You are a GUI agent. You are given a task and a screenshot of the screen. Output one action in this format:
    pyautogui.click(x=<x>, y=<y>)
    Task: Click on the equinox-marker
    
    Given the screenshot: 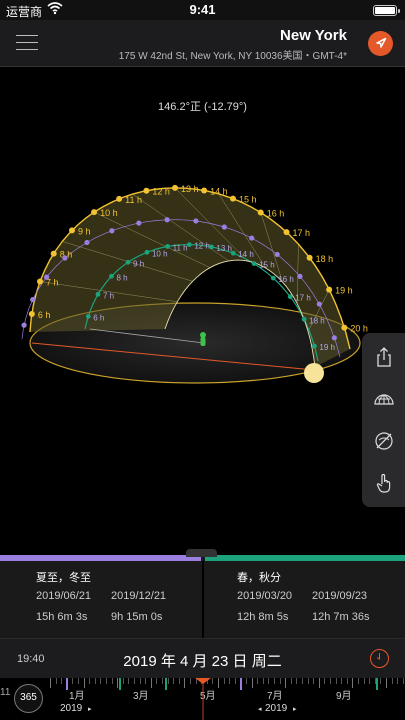 What is the action you would take?
    pyautogui.click(x=377, y=684)
    